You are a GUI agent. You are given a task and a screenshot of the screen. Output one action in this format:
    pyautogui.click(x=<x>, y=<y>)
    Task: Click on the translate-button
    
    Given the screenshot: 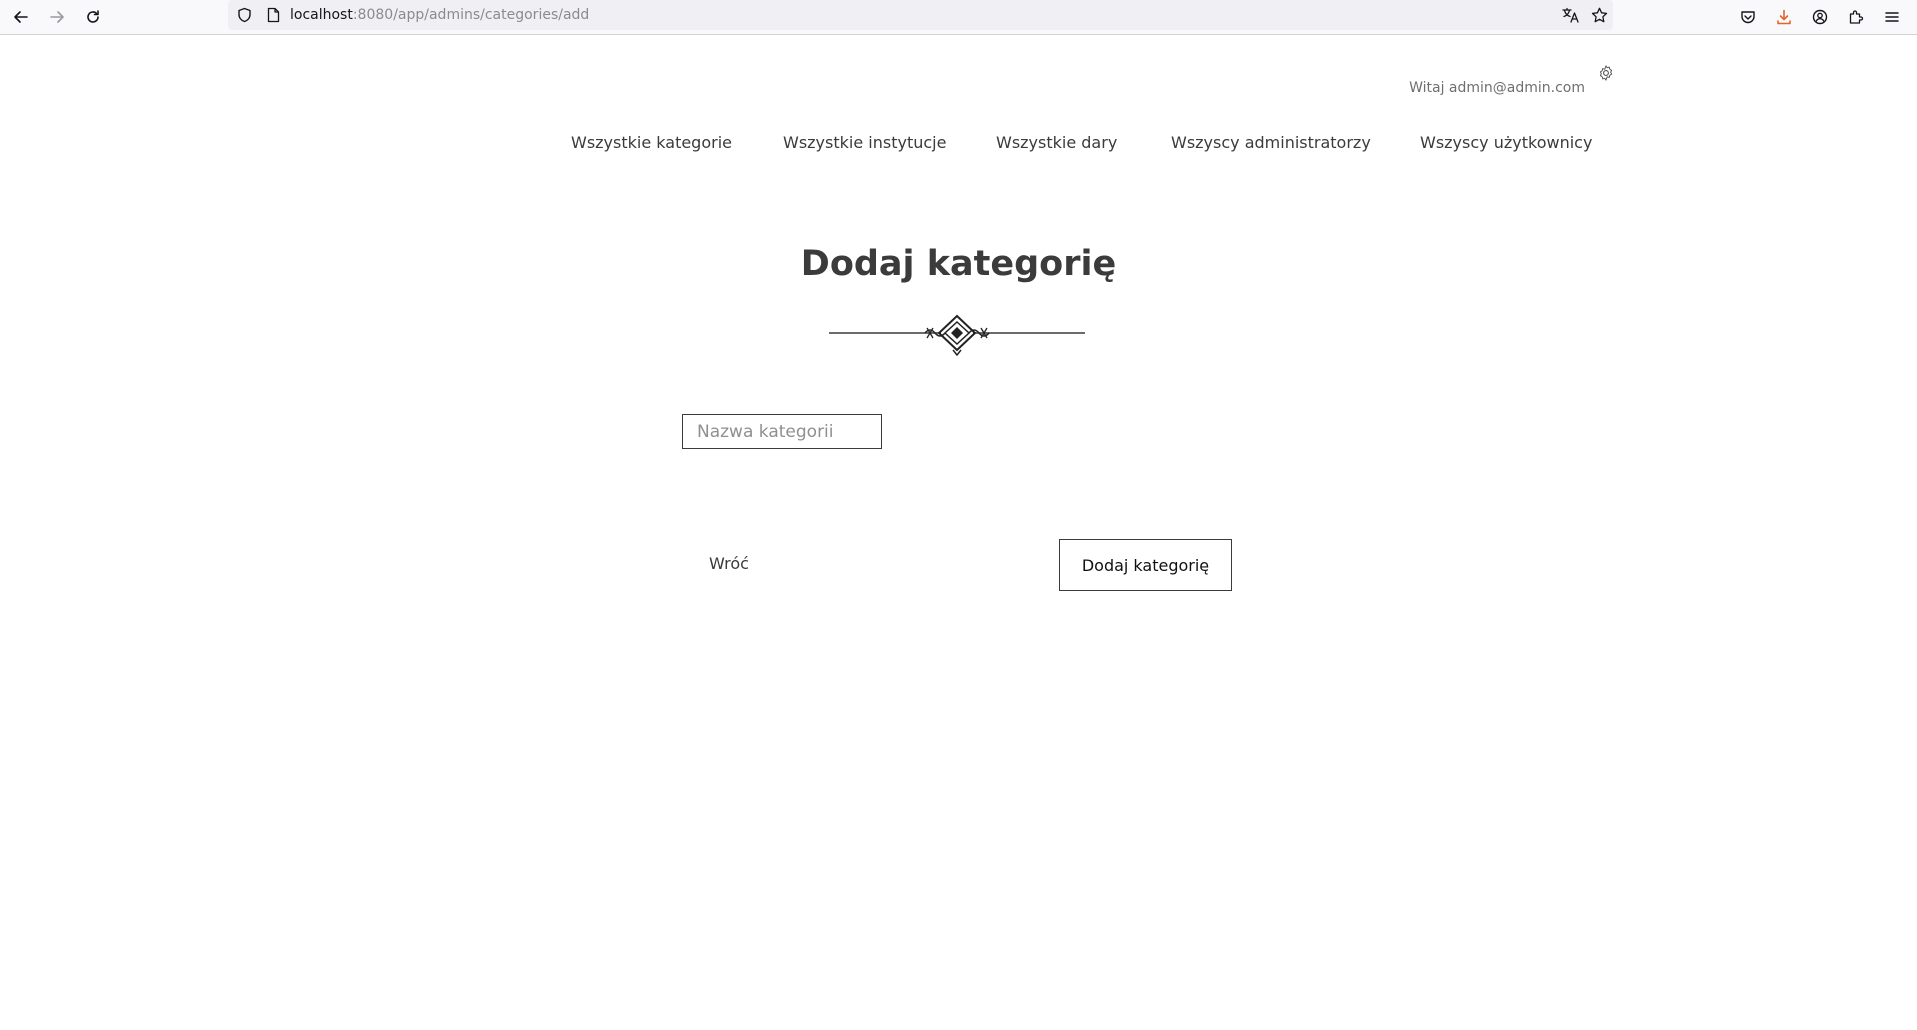 What is the action you would take?
    pyautogui.click(x=1571, y=15)
    